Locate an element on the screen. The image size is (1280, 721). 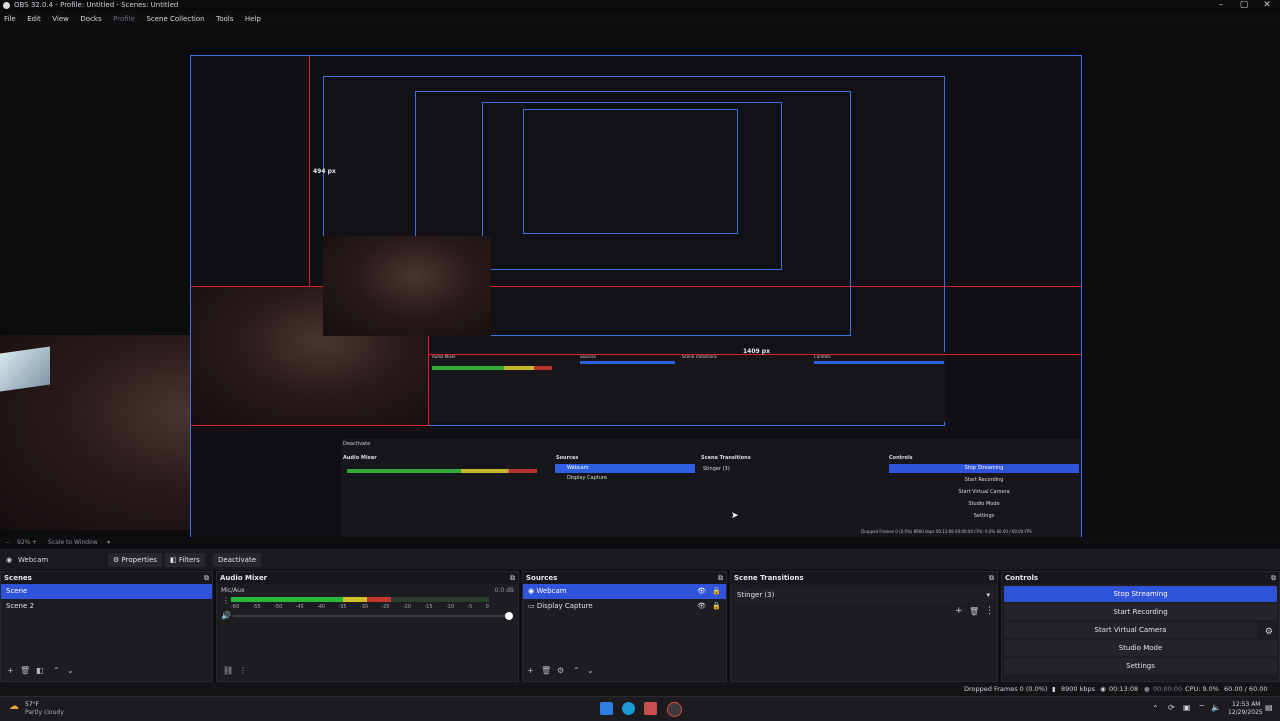
virtual-camera-gear-icon: ⚙ is located at coordinates (1269, 632).